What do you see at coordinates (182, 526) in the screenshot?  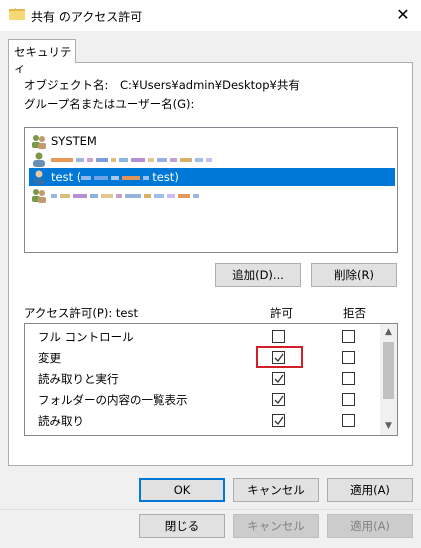 I see `close-button: 閉じる` at bounding box center [182, 526].